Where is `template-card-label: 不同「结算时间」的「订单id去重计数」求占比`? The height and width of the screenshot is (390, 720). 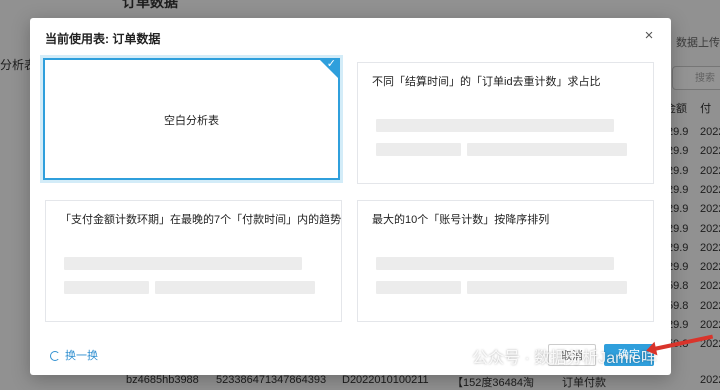
template-card-label: 不同「结算时间」的「订单id去重计数」求占比 is located at coordinates (486, 82).